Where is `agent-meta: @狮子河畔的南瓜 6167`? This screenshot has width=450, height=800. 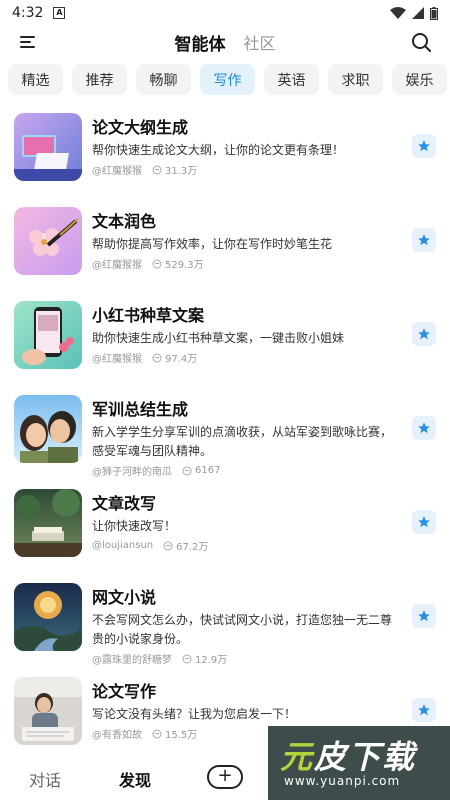
agent-meta: @狮子河畔的南瓜 6167 is located at coordinates (247, 470).